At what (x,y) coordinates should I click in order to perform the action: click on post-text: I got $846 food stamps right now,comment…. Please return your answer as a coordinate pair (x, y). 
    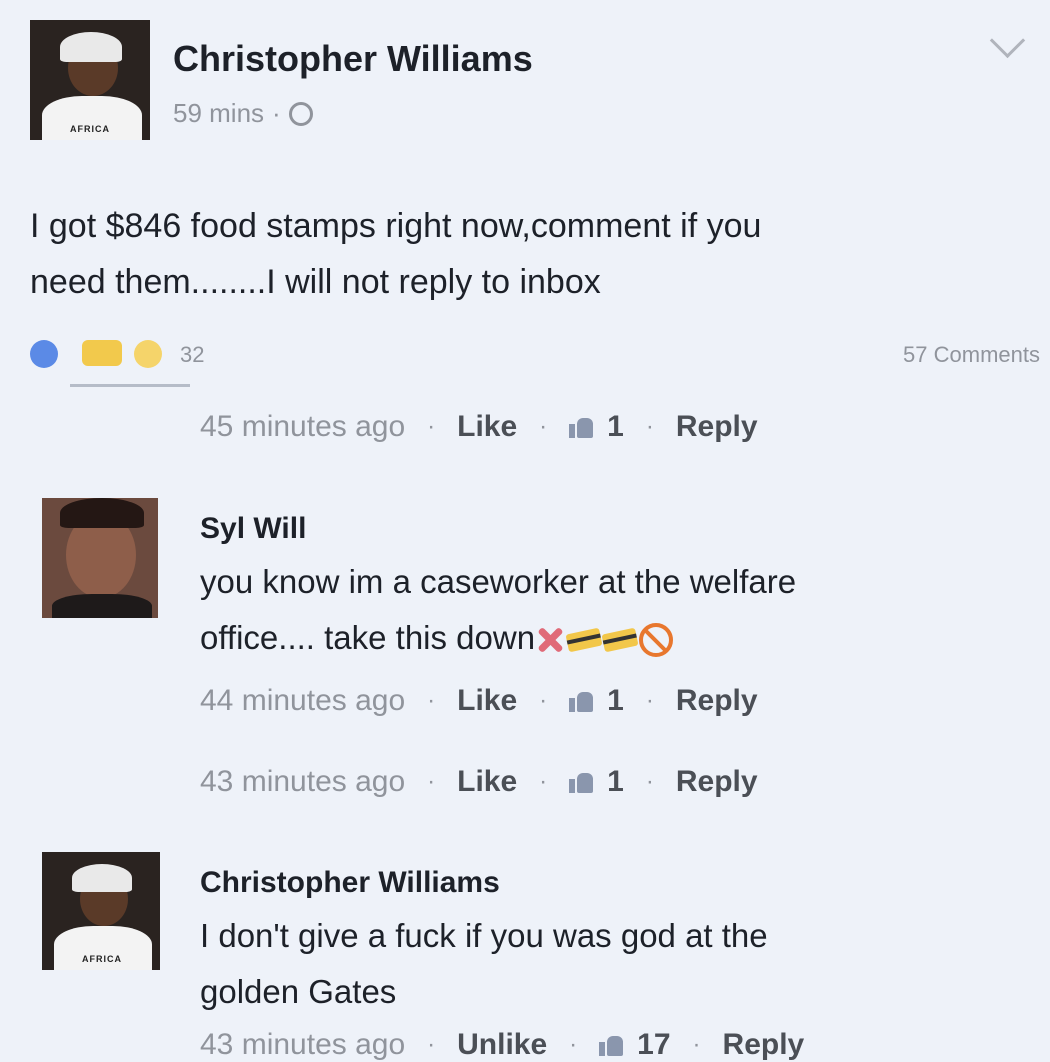
    Looking at the image, I should click on (520, 254).